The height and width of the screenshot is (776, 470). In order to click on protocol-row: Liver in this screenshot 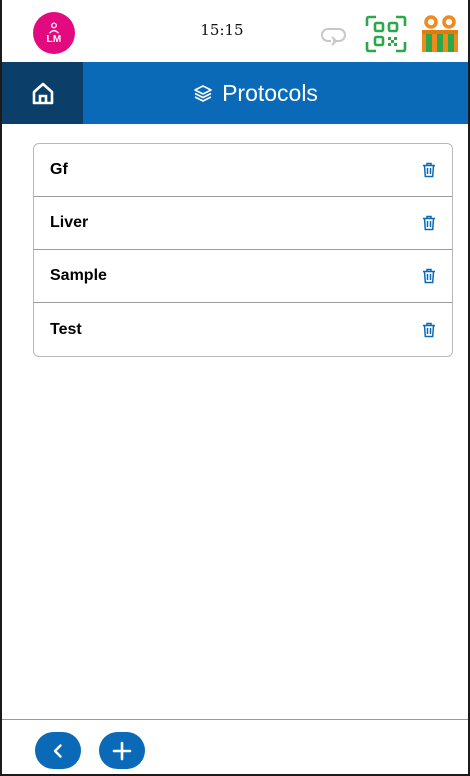, I will do `click(243, 223)`.